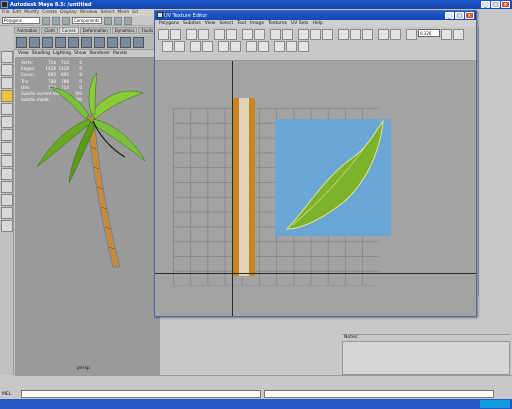  What do you see at coordinates (99, 53) in the screenshot?
I see `vp-menu-renderer: Renderer` at bounding box center [99, 53].